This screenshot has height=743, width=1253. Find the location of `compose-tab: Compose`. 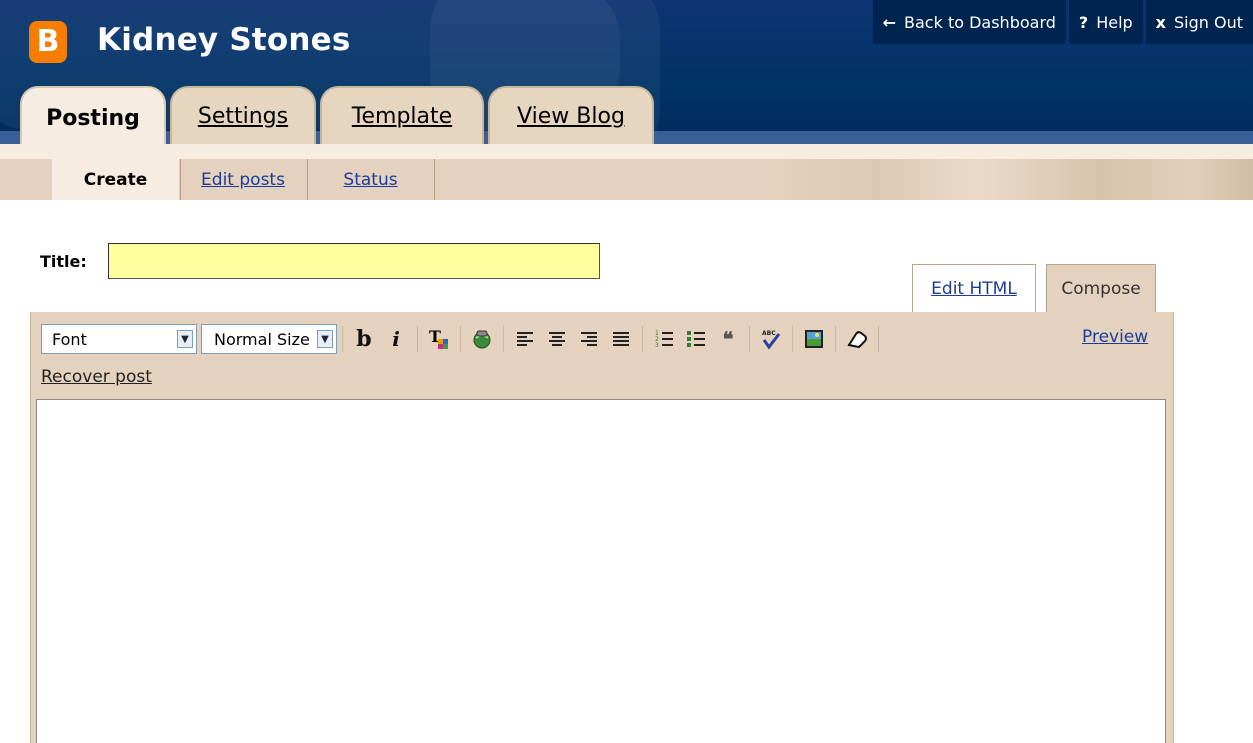

compose-tab: Compose is located at coordinates (1101, 288).